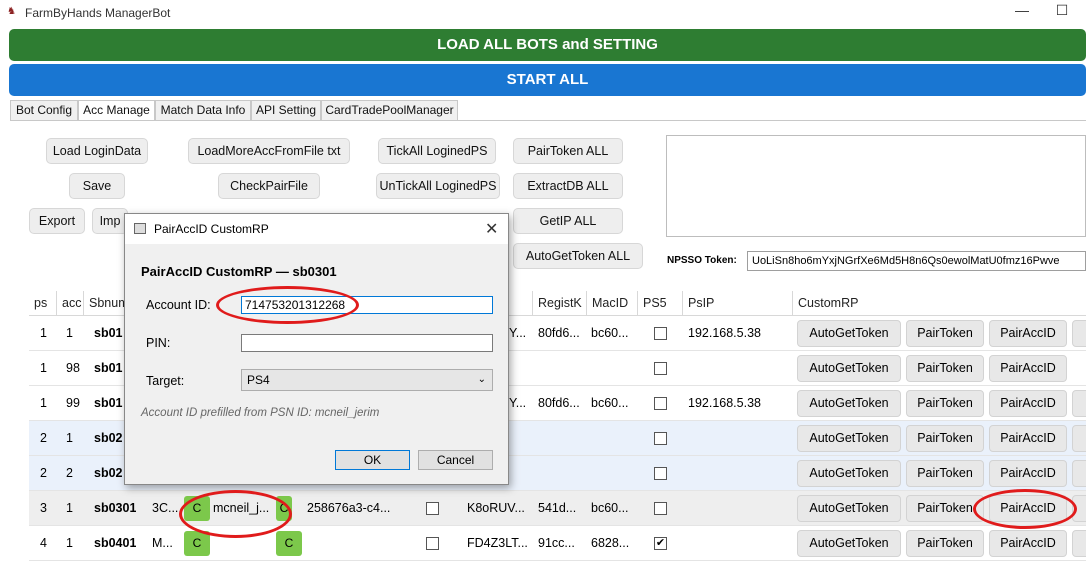  I want to click on export-button: Export, so click(57, 221).